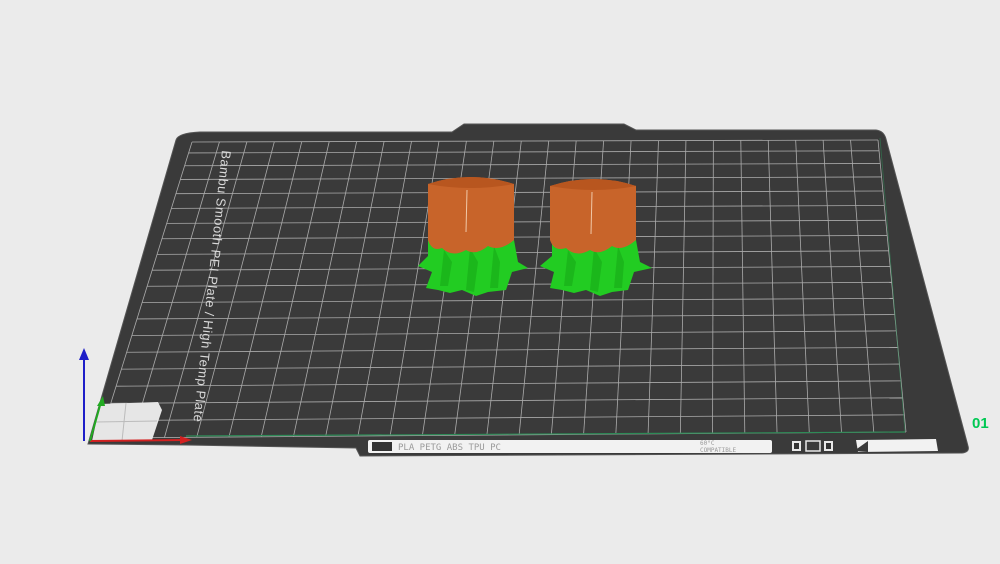 This screenshot has width=1000, height=564. I want to click on x-axis-line, so click(137, 440).